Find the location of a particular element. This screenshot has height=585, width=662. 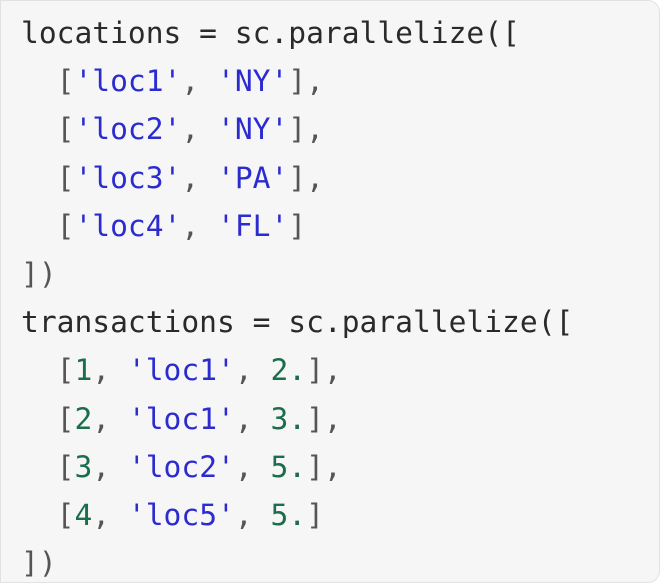

code-token: 'loc4' is located at coordinates (128, 225).